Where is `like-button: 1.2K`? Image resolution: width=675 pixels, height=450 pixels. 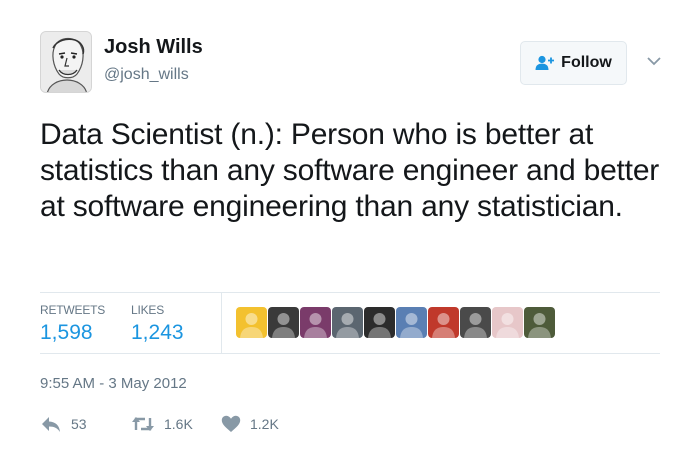
like-button: 1.2K is located at coordinates (250, 424).